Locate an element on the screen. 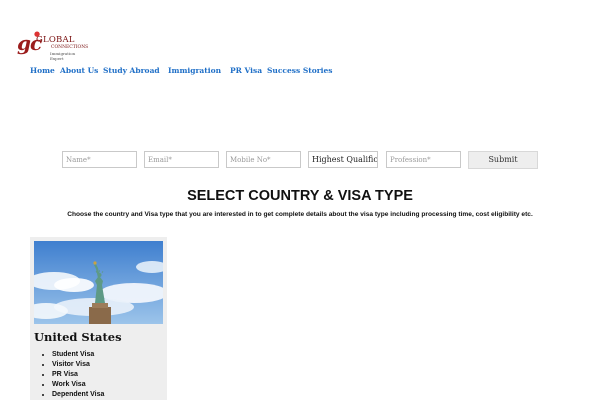 The image size is (600, 400). mobile-input: Mobile No* is located at coordinates (263, 159).